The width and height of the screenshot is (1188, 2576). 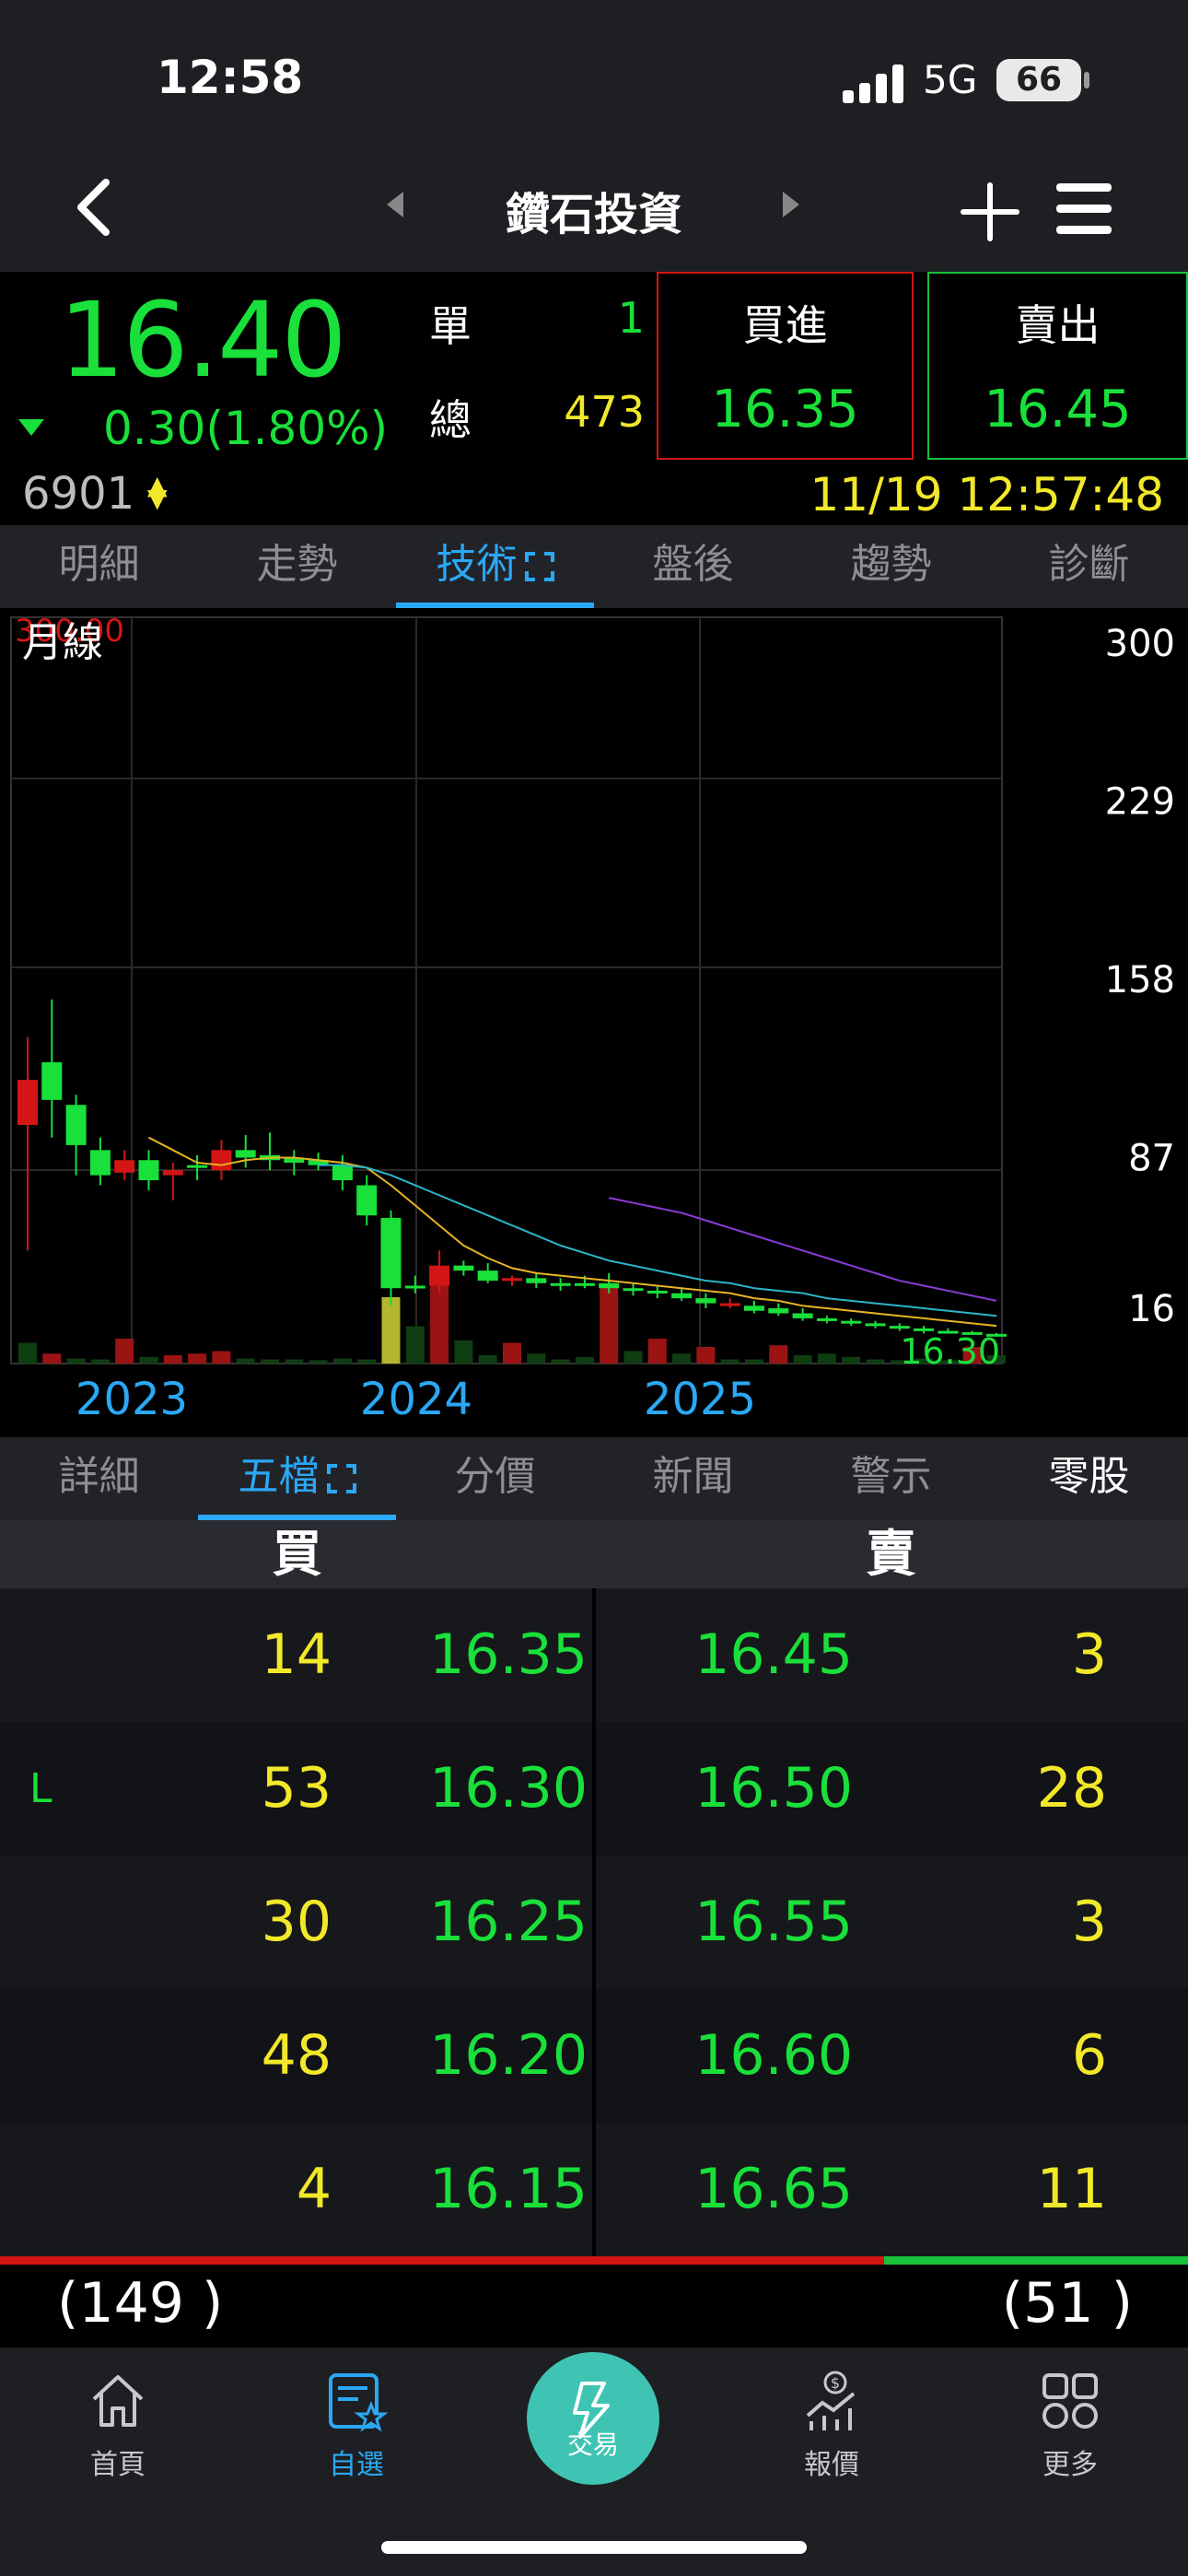 What do you see at coordinates (749, 1789) in the screenshot?
I see `ask-price: 16.50` at bounding box center [749, 1789].